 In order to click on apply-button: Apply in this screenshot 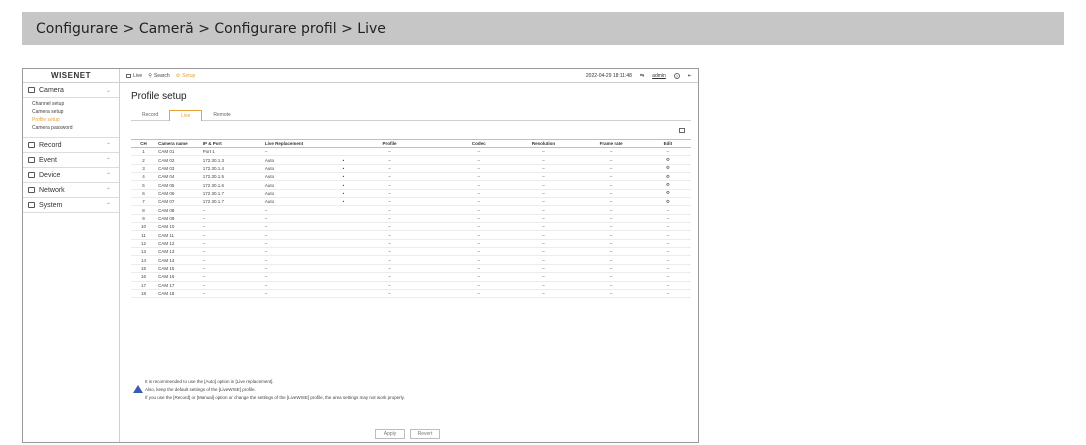, I will do `click(390, 434)`.